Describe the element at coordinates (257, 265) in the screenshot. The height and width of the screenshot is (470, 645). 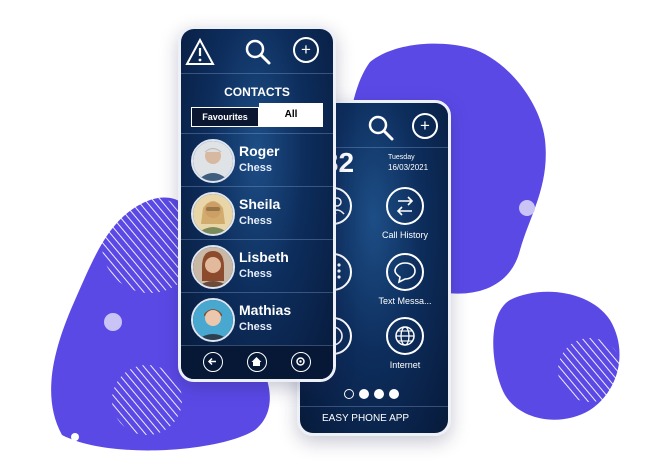
I see `contact-row: Lisbeth Chess` at that location.